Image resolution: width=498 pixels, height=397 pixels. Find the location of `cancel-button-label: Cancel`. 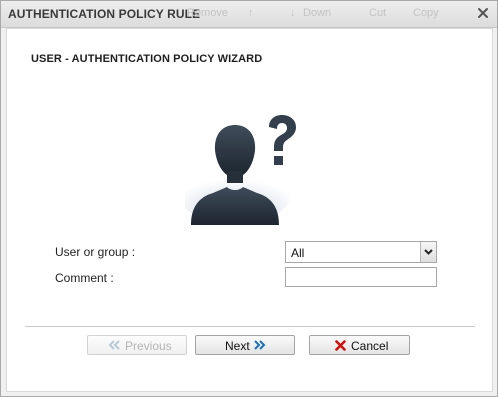

cancel-button-label: Cancel is located at coordinates (370, 346).